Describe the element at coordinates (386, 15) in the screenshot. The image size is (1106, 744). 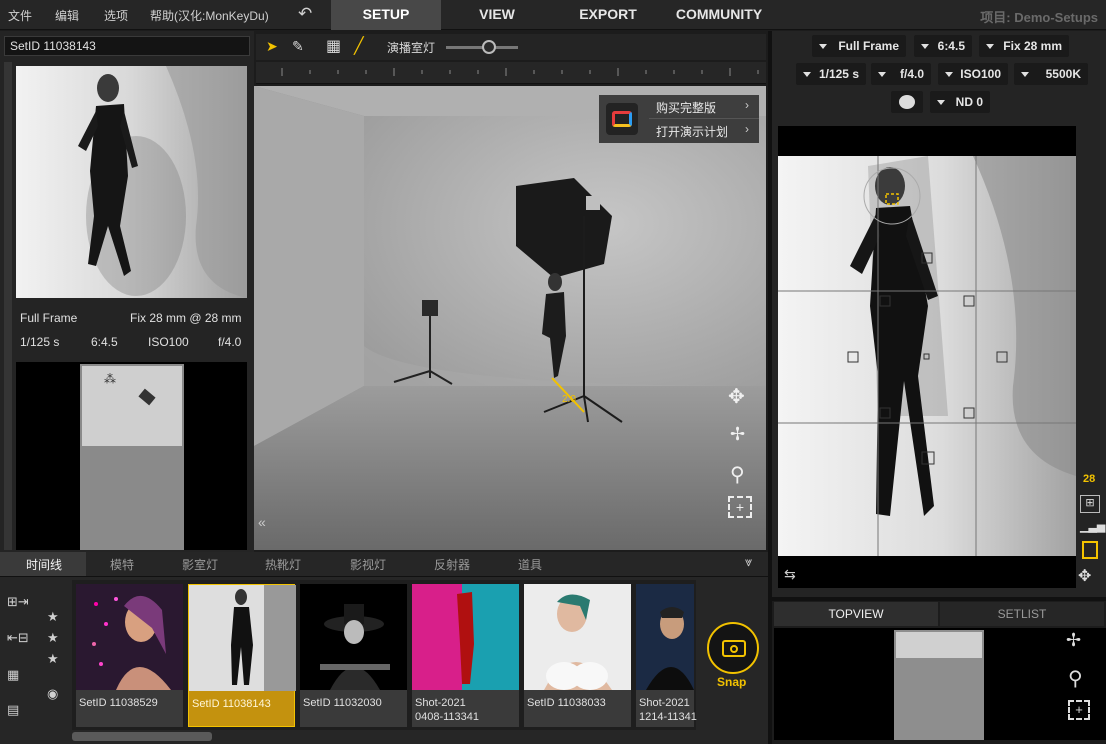
I see `tab-setup: SETUP` at that location.